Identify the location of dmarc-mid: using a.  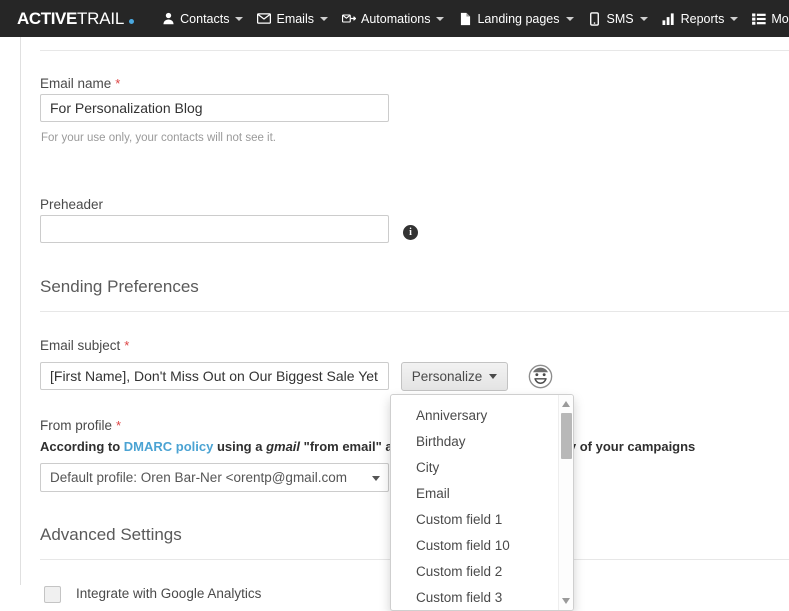
(240, 446).